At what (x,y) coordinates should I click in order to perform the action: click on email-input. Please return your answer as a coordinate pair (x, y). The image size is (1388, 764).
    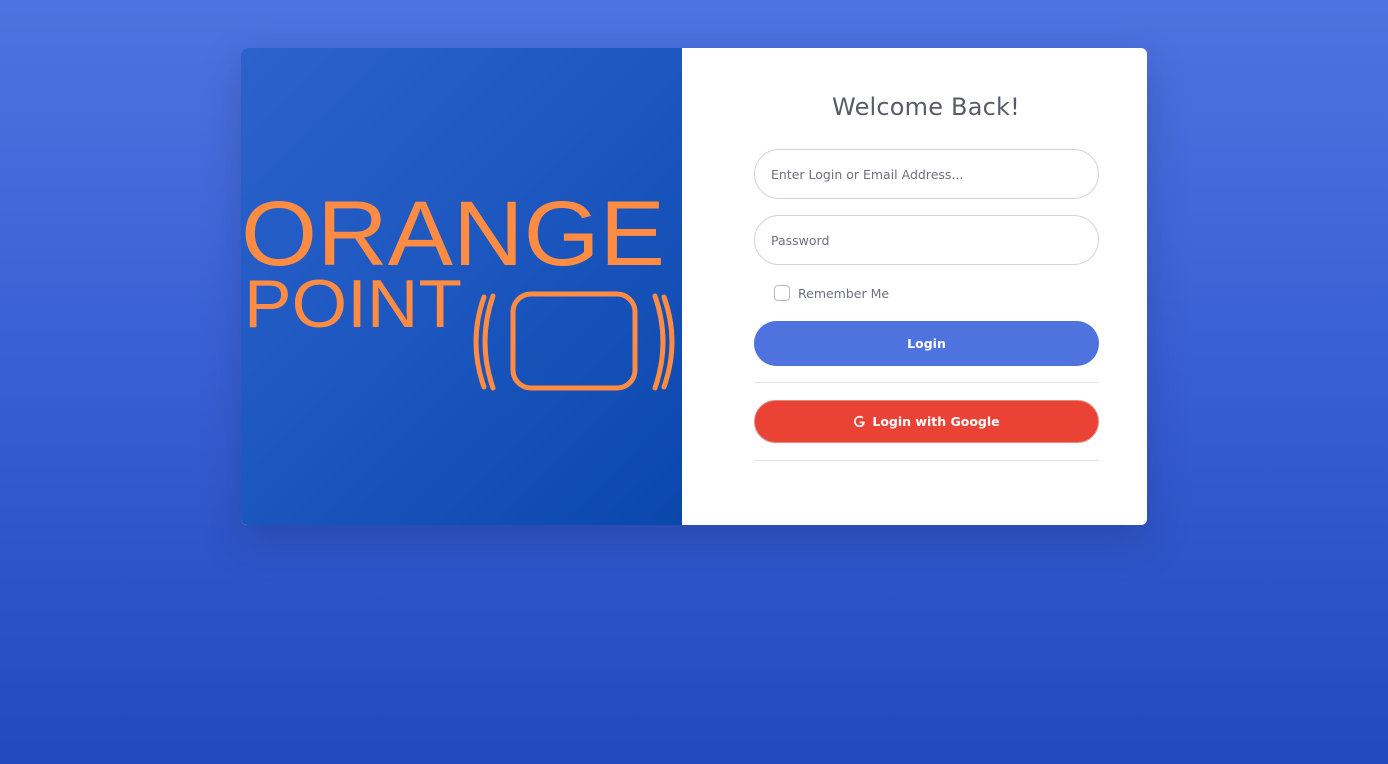
    Looking at the image, I should click on (926, 174).